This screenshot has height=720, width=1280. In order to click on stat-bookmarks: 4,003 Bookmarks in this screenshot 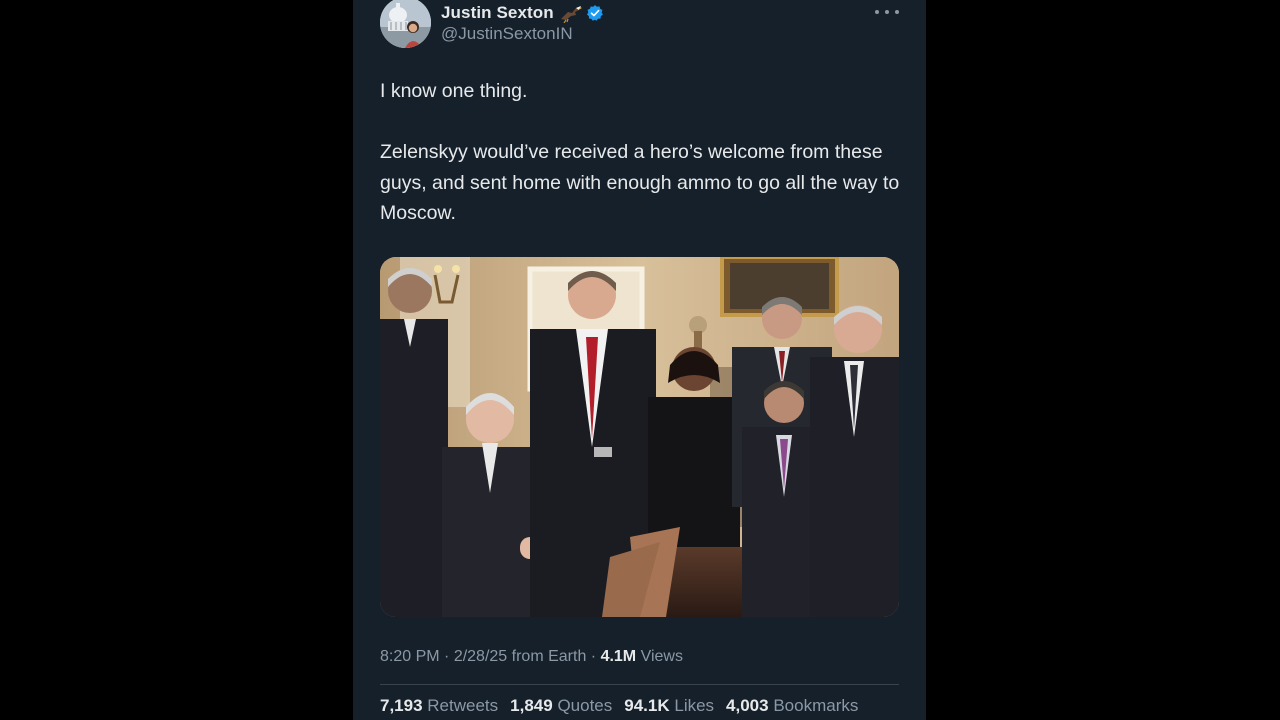, I will do `click(792, 706)`.